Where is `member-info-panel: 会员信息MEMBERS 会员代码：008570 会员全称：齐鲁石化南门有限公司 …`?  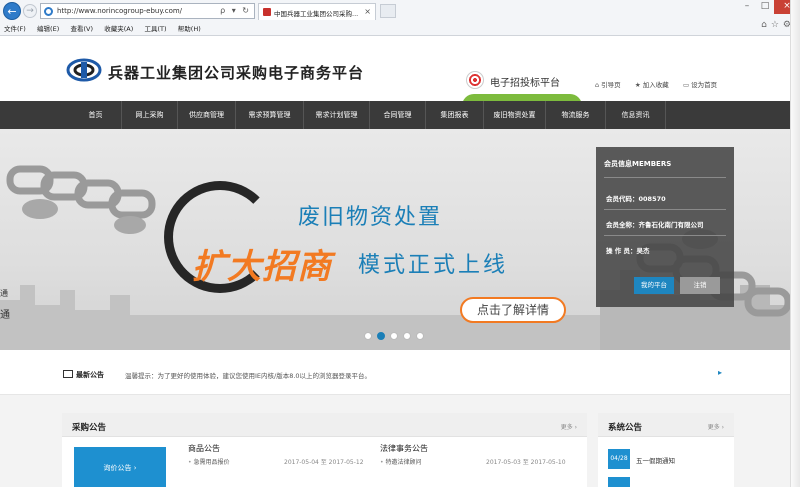 member-info-panel: 会员信息MEMBERS 会员代码：008570 会员全称：齐鲁石化南门有限公司 … is located at coordinates (665, 227).